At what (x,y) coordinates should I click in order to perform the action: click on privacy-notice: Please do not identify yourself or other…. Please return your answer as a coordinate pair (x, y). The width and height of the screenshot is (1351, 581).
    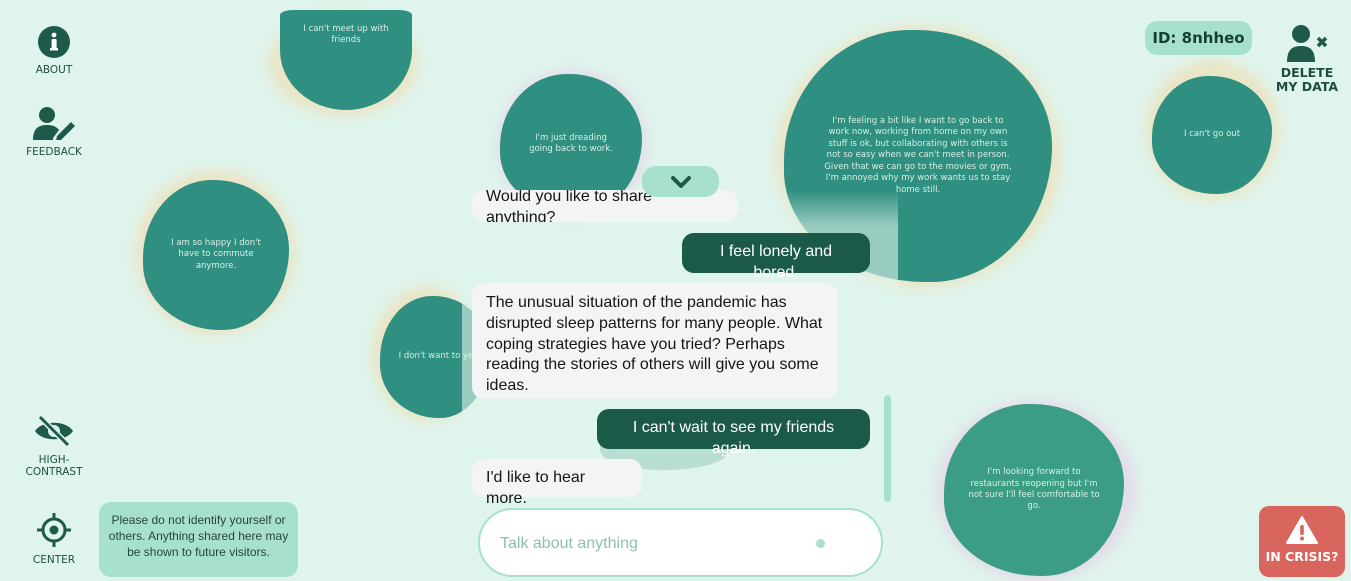
    Looking at the image, I should click on (198, 539).